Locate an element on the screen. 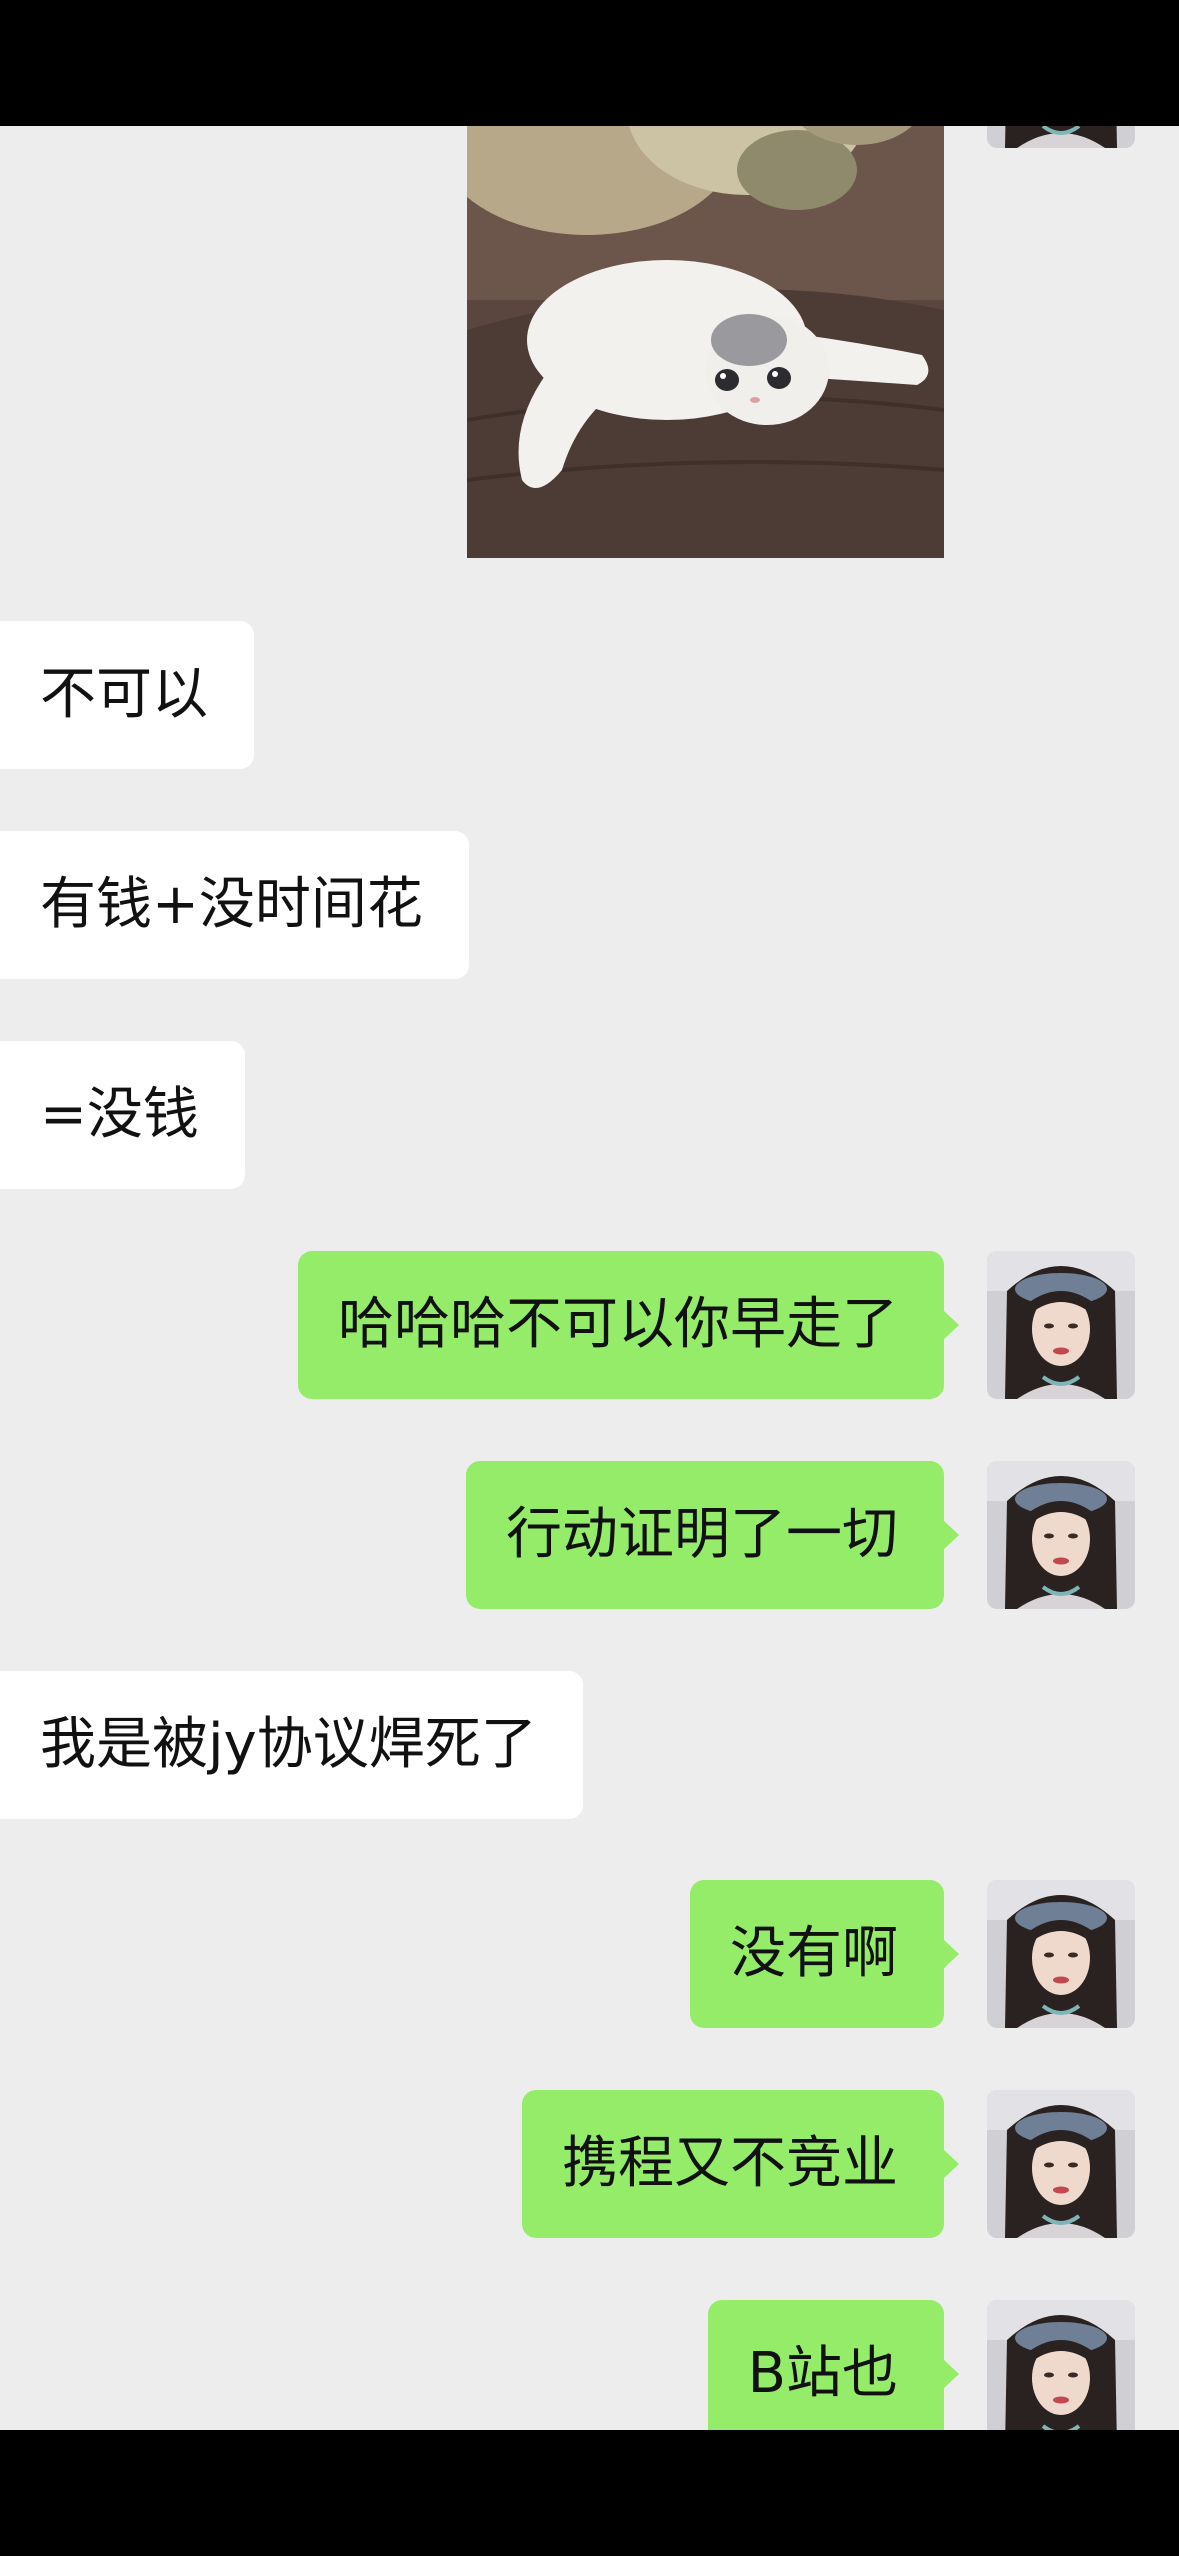  incoming-message-bubble: 不可以 is located at coordinates (127, 695).